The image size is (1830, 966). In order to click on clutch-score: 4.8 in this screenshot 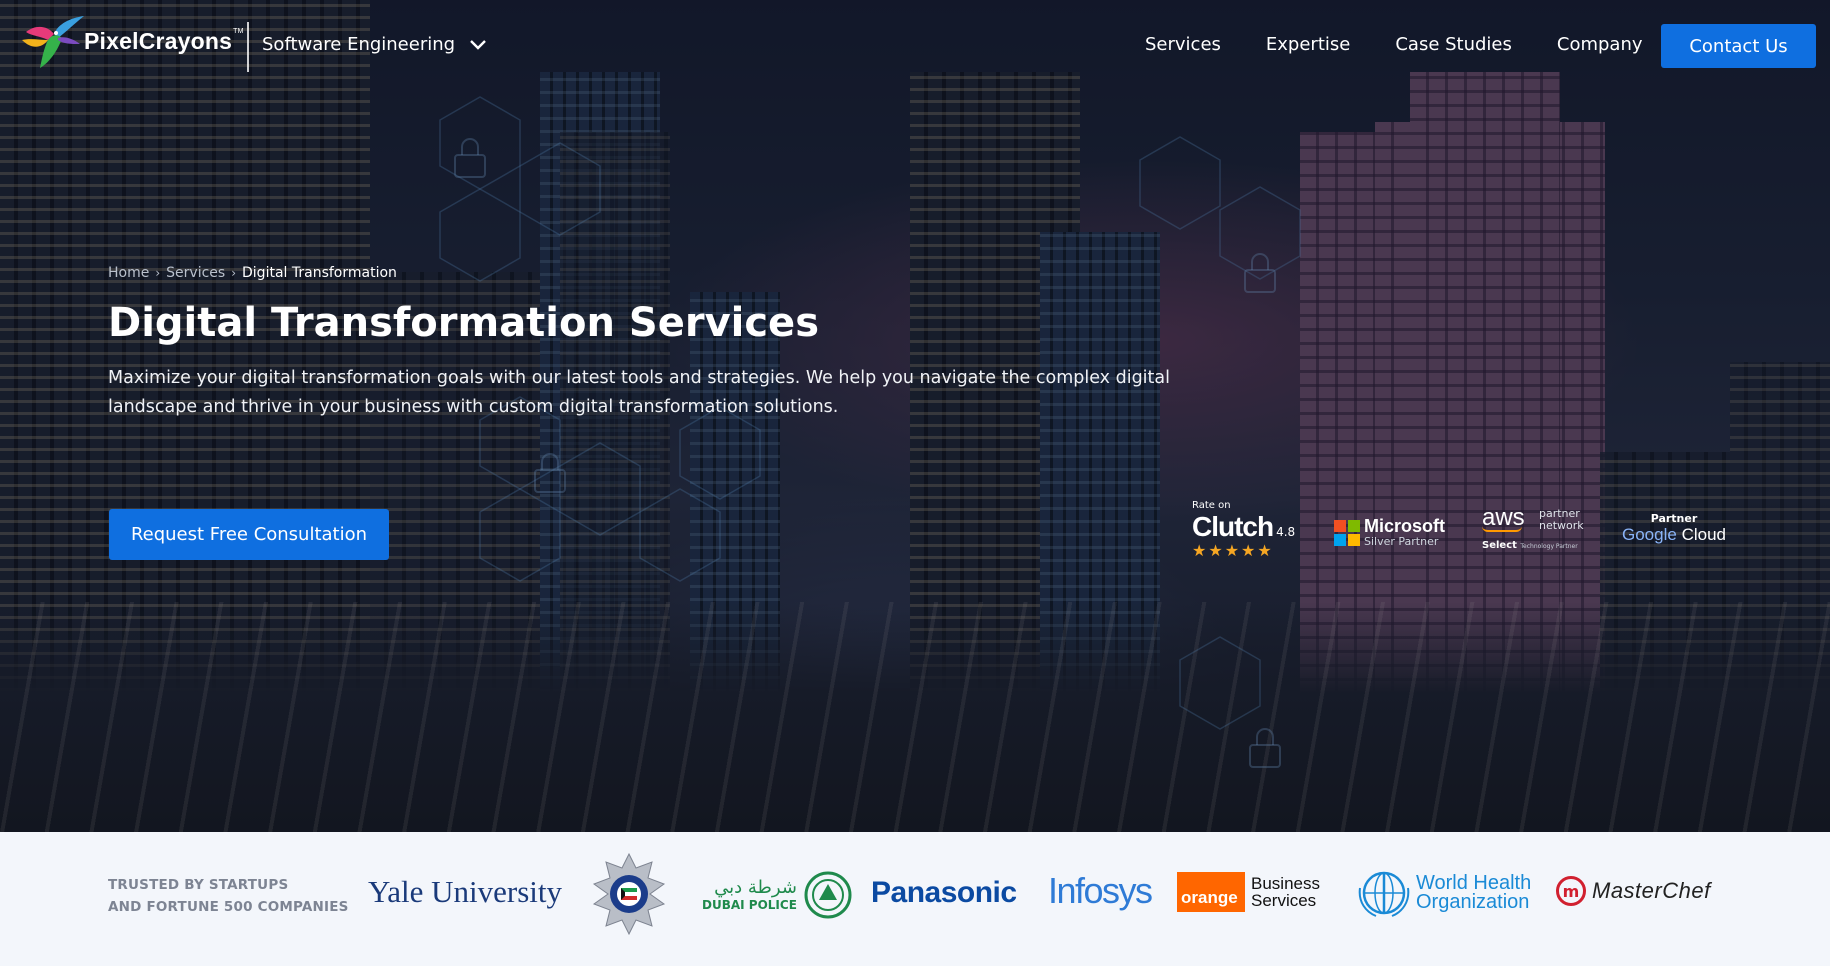, I will do `click(1286, 532)`.